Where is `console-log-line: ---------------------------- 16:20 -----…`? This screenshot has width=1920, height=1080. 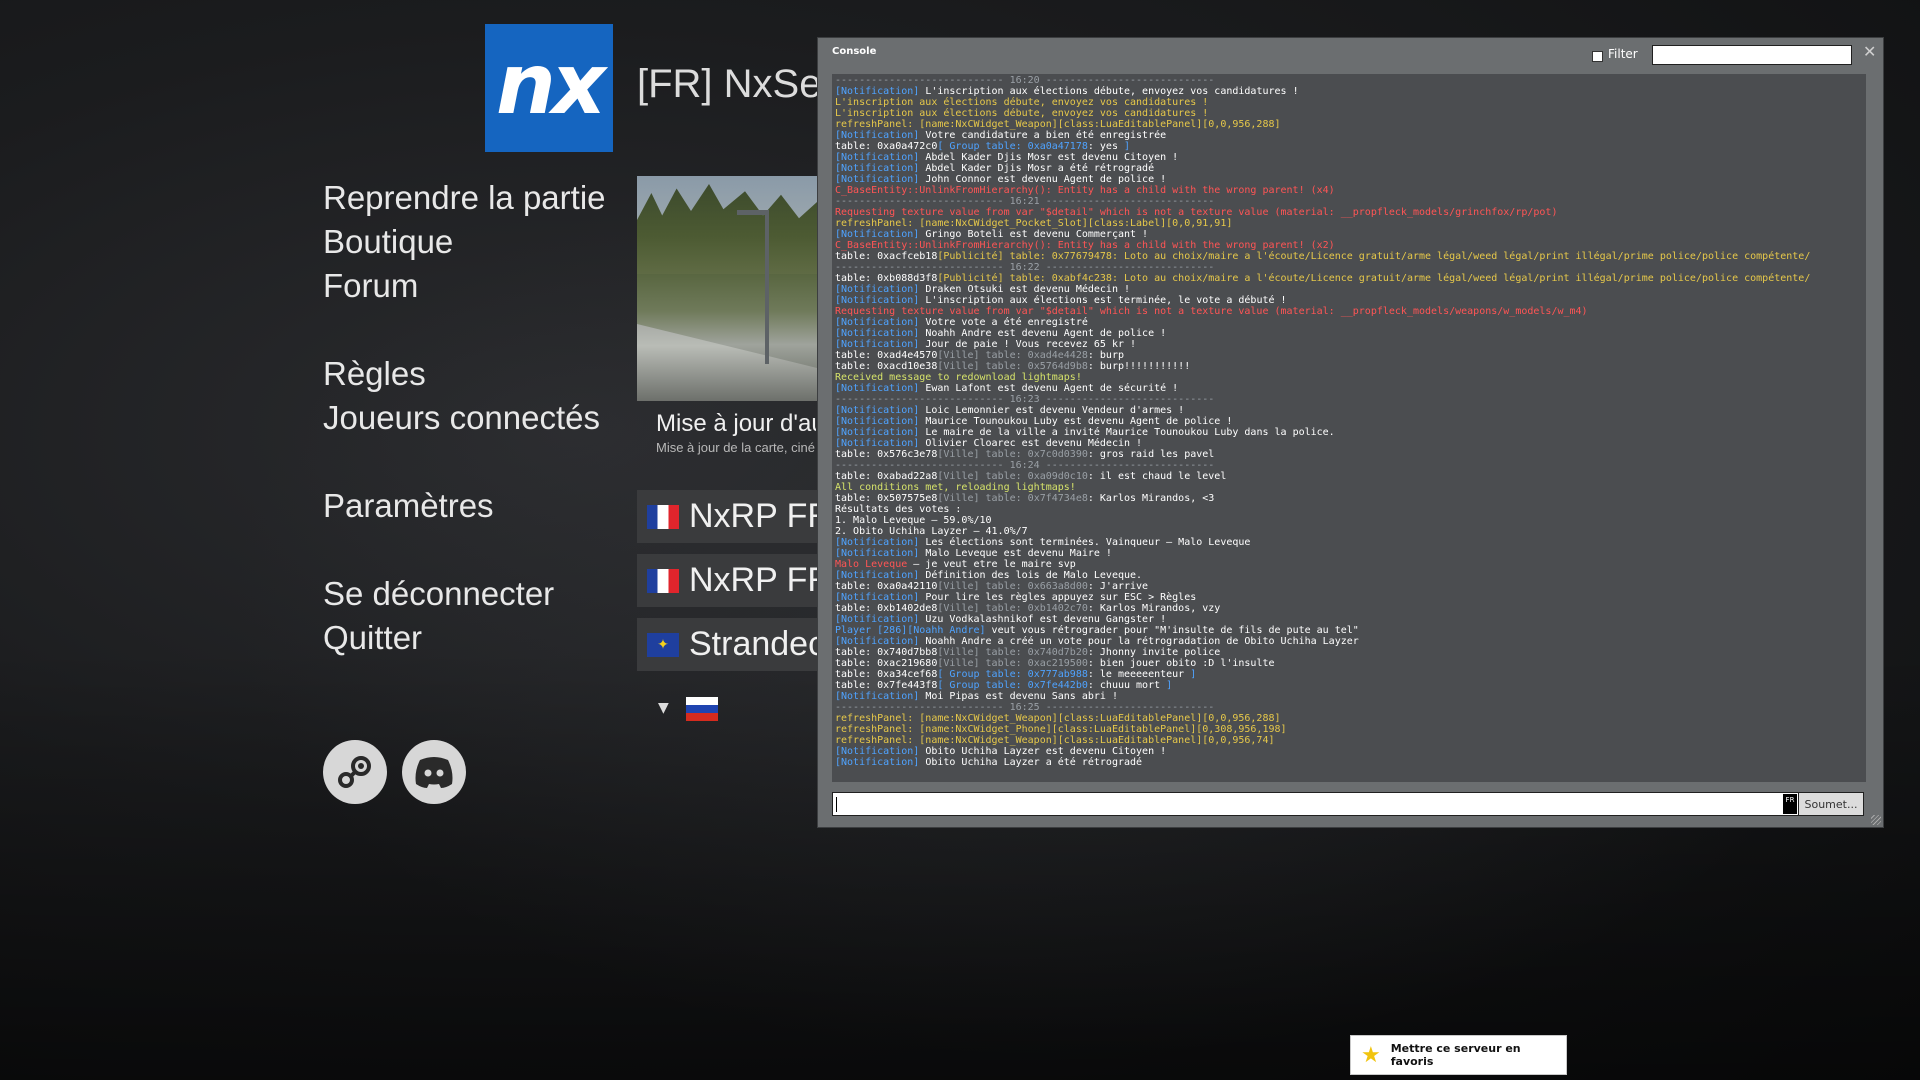 console-log-line: ---------------------------- 16:20 -----… is located at coordinates (1350, 80).